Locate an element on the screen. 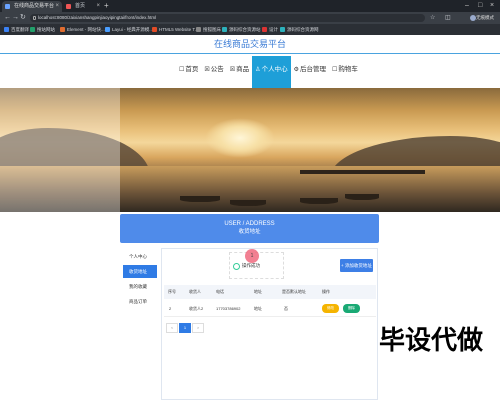  announcement-icon: ☒ is located at coordinates (207, 70).